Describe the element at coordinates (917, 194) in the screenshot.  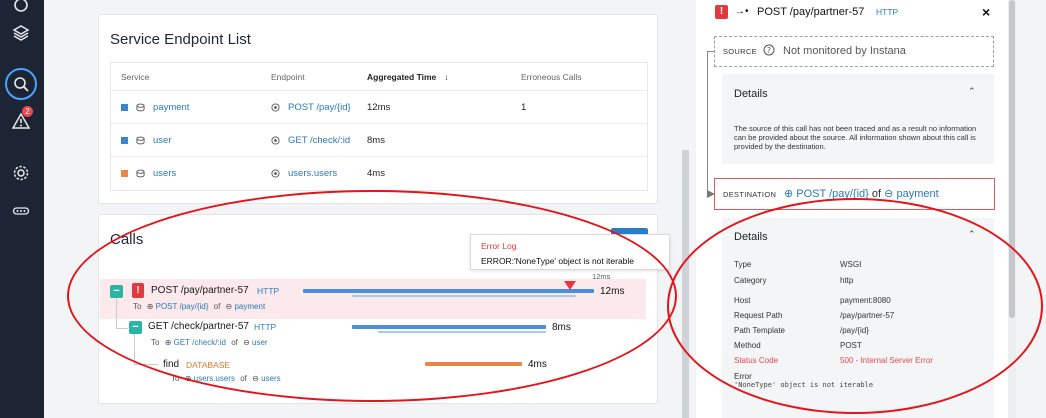
I see `destination-service-link: payment` at that location.